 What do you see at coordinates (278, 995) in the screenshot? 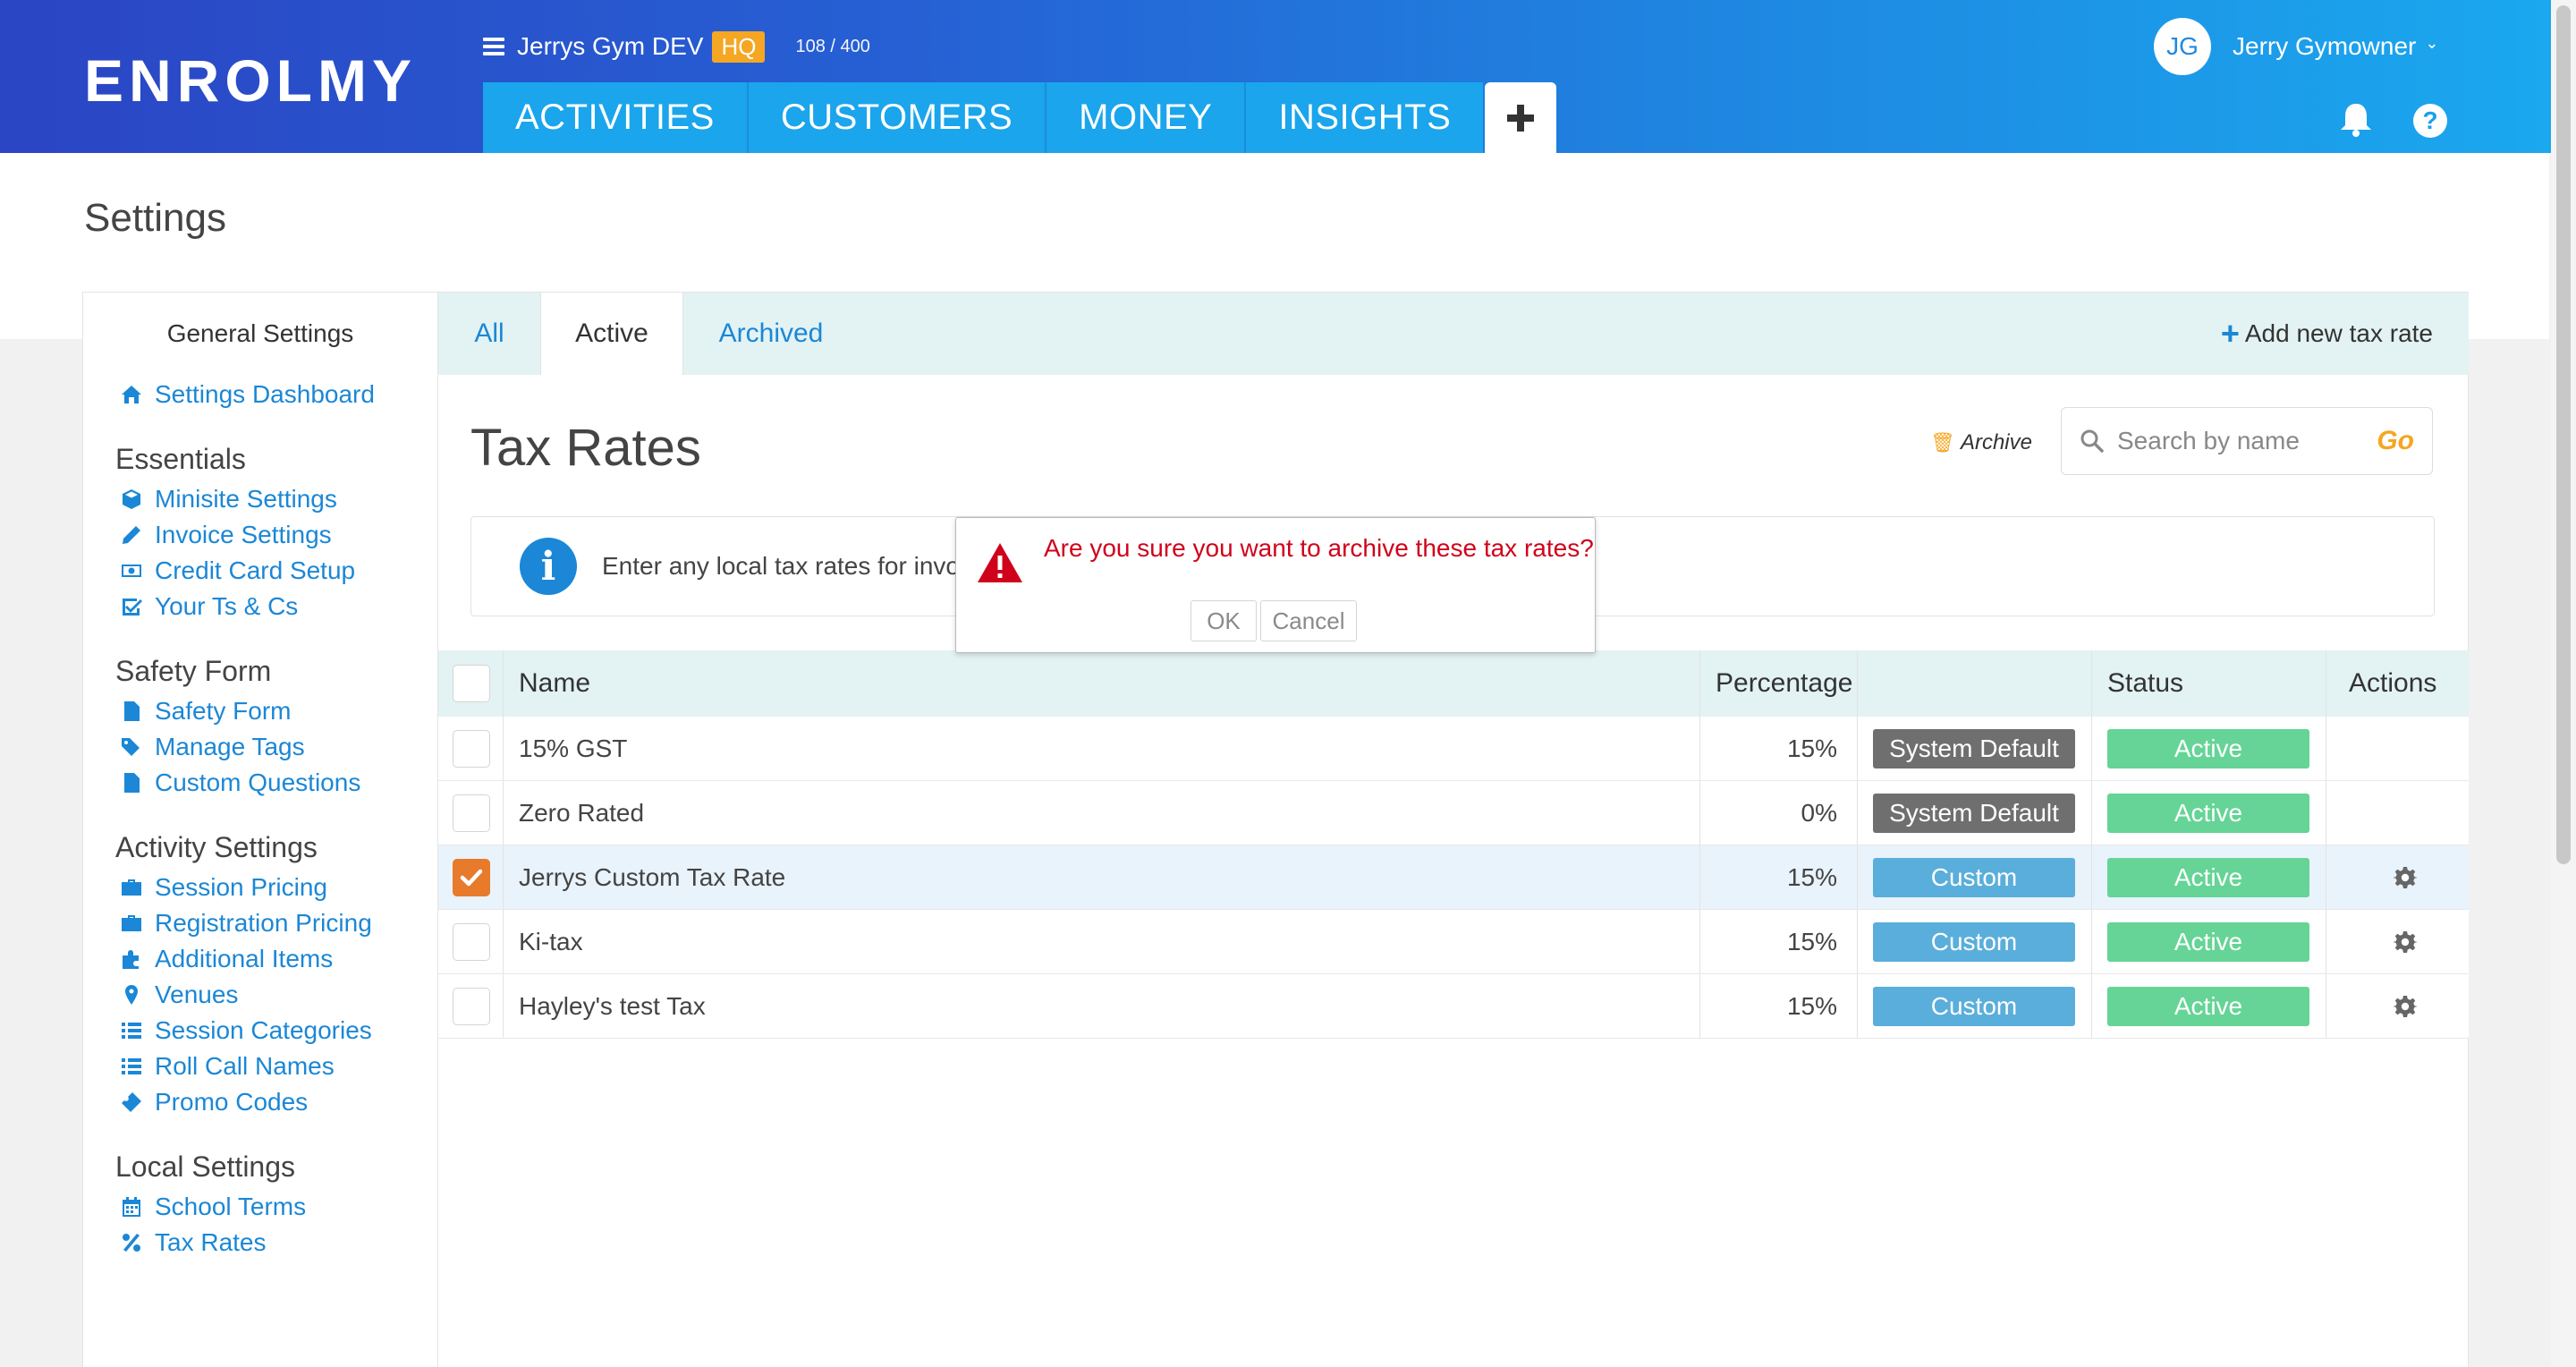
I see `sidebar-item-venues: Venues` at bounding box center [278, 995].